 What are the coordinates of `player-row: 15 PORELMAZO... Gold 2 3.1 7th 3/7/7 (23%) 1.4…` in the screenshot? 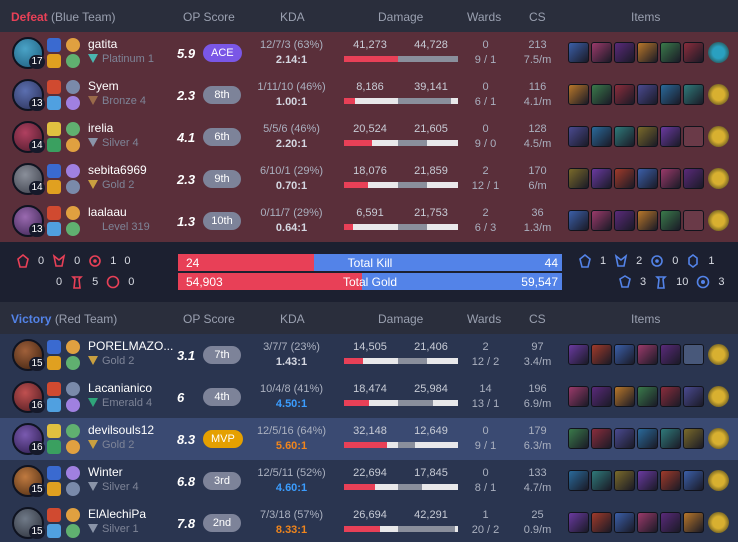 It's located at (369, 355).